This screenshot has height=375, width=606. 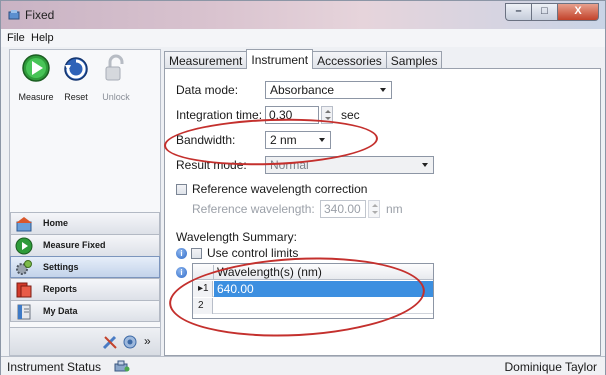 I want to click on maximize-icon: □, so click(x=544, y=11).